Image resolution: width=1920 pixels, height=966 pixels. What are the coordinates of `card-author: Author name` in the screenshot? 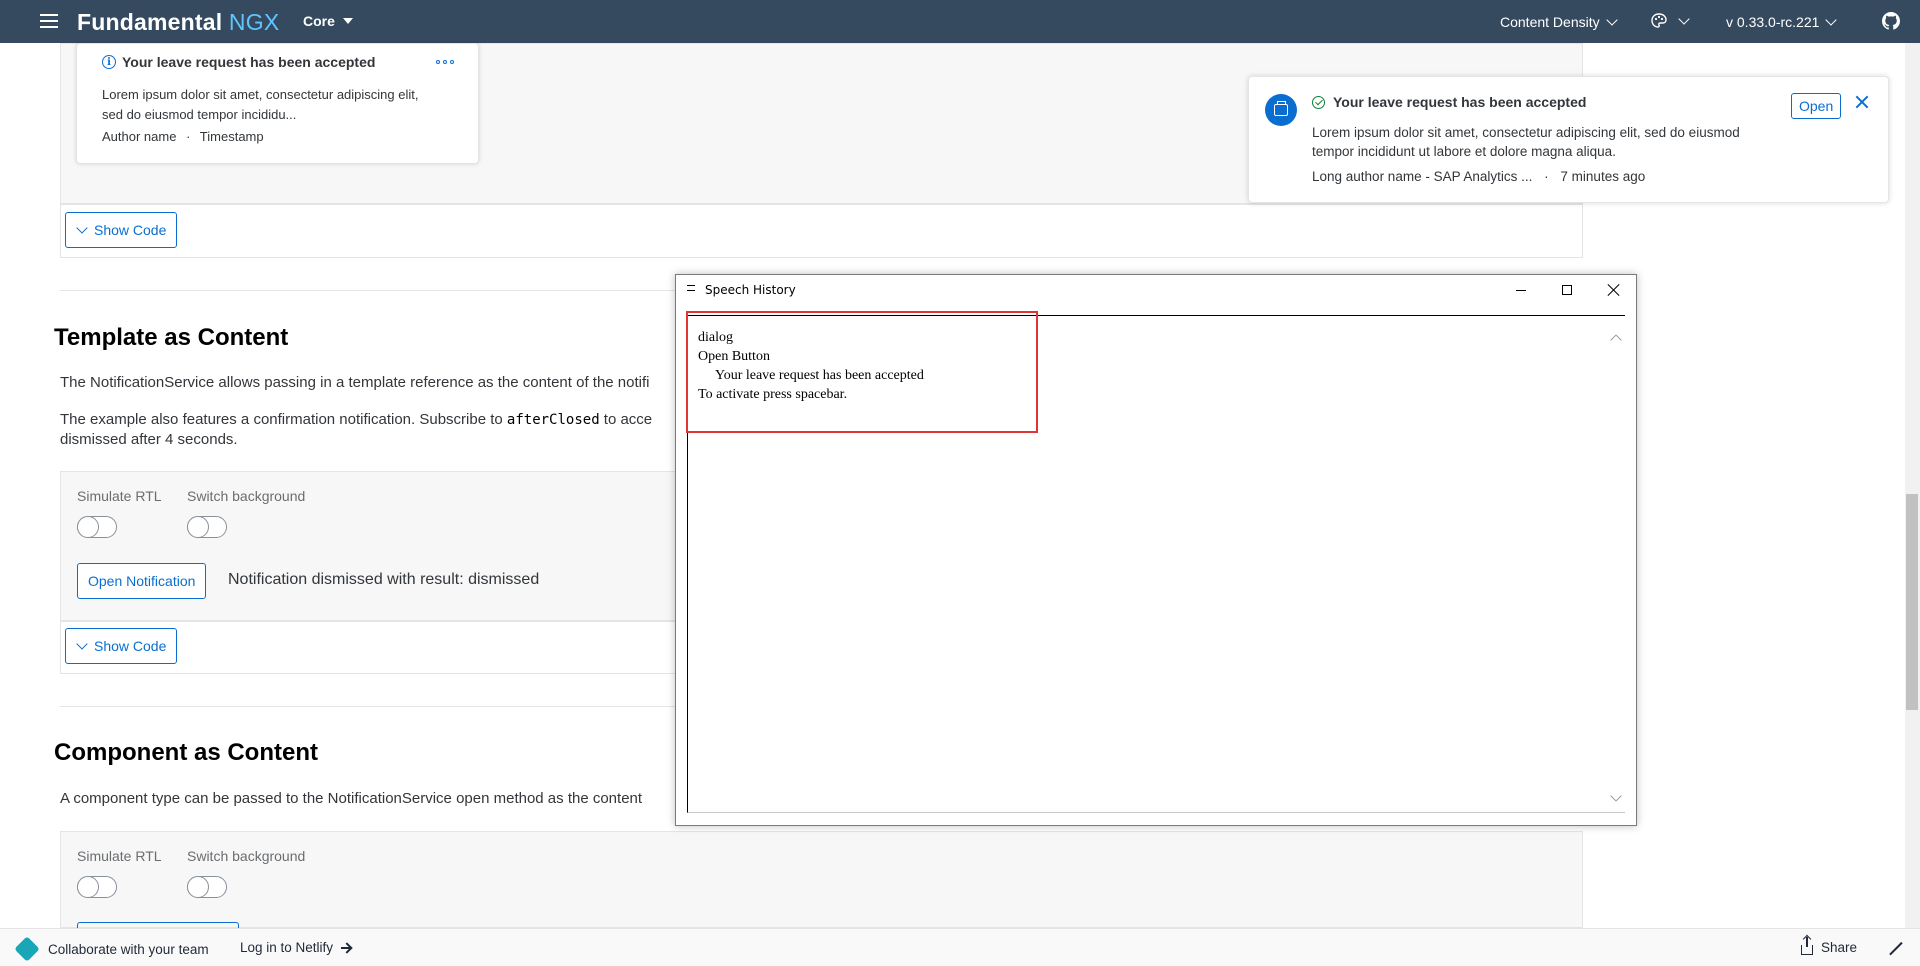 It's located at (139, 136).